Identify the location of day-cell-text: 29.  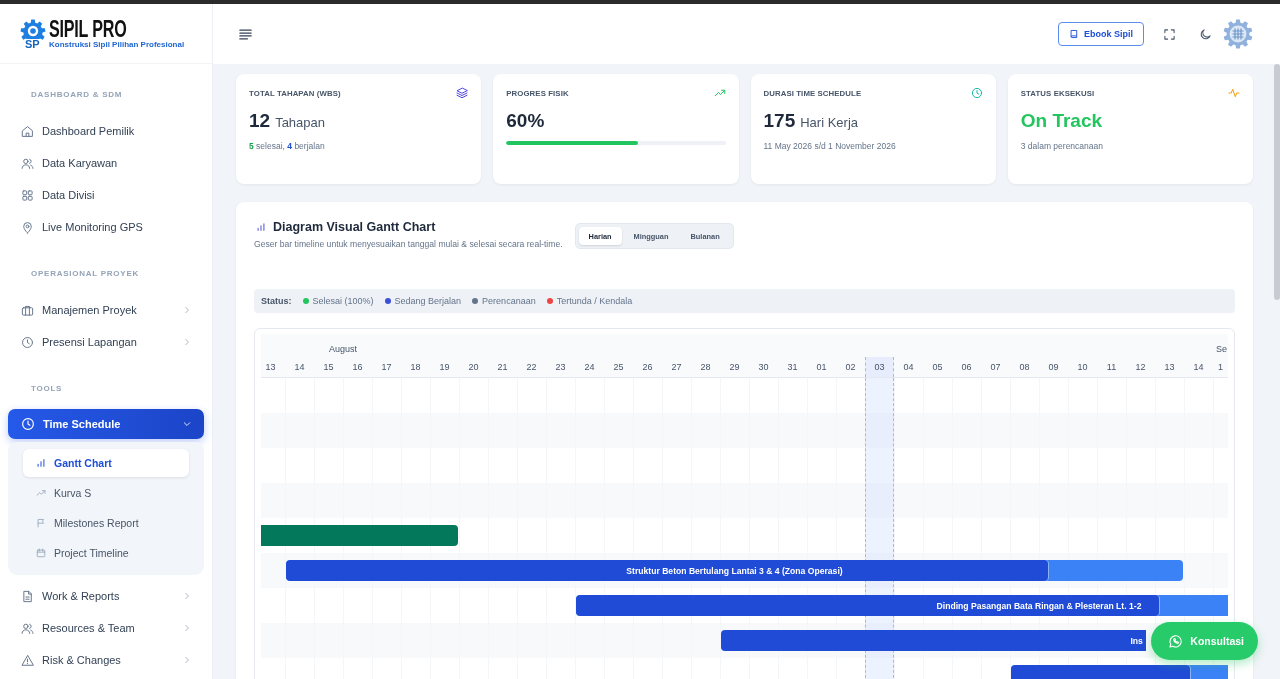
(734, 367).